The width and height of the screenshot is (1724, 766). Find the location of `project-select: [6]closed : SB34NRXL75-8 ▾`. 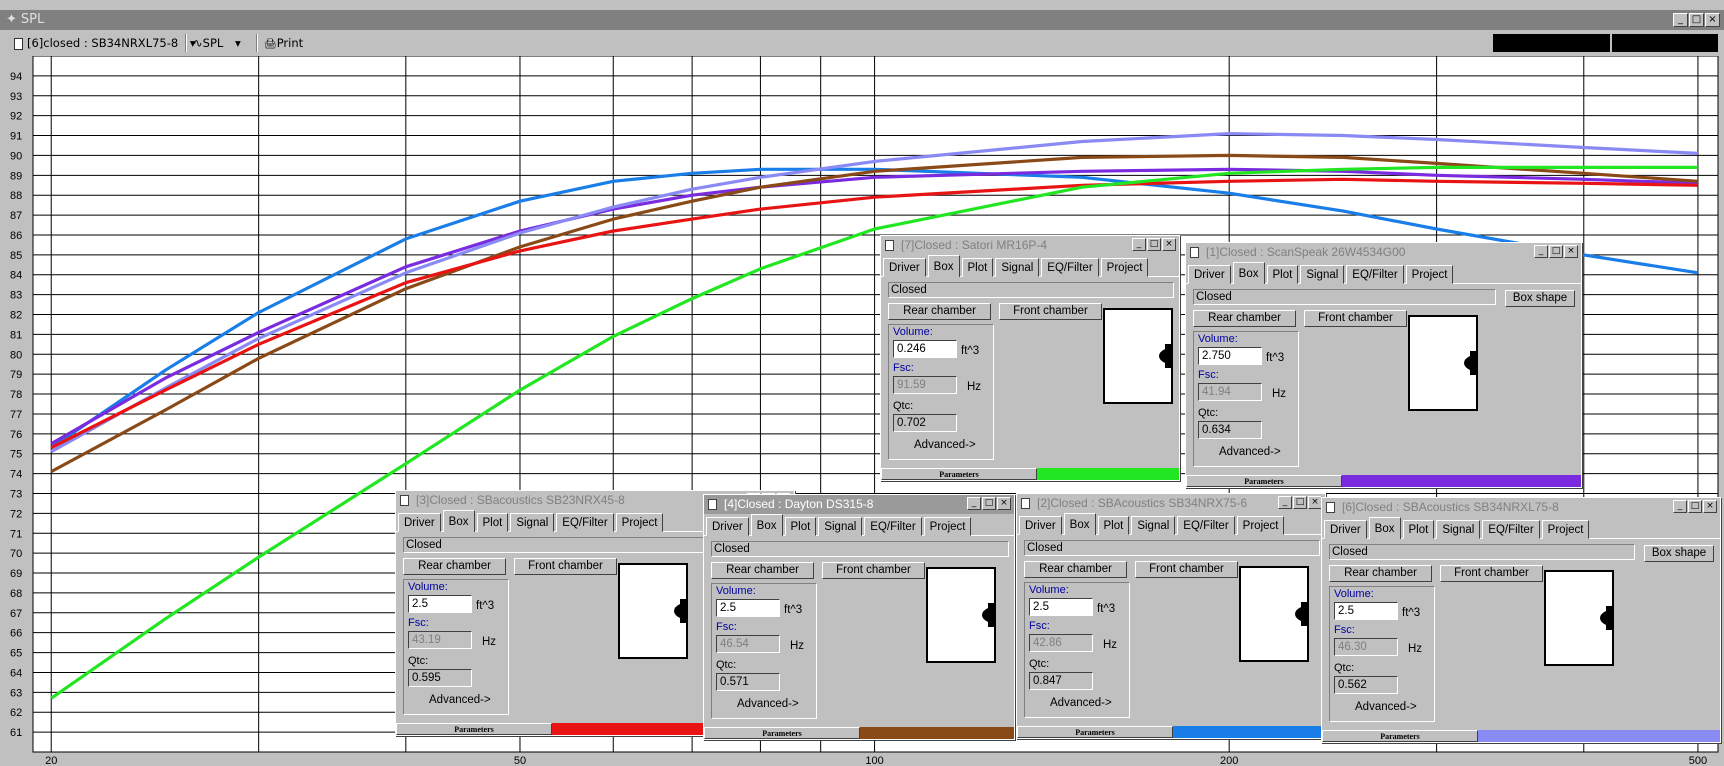

project-select: [6]closed : SB34NRXL75-8 ▾ is located at coordinates (105, 43).